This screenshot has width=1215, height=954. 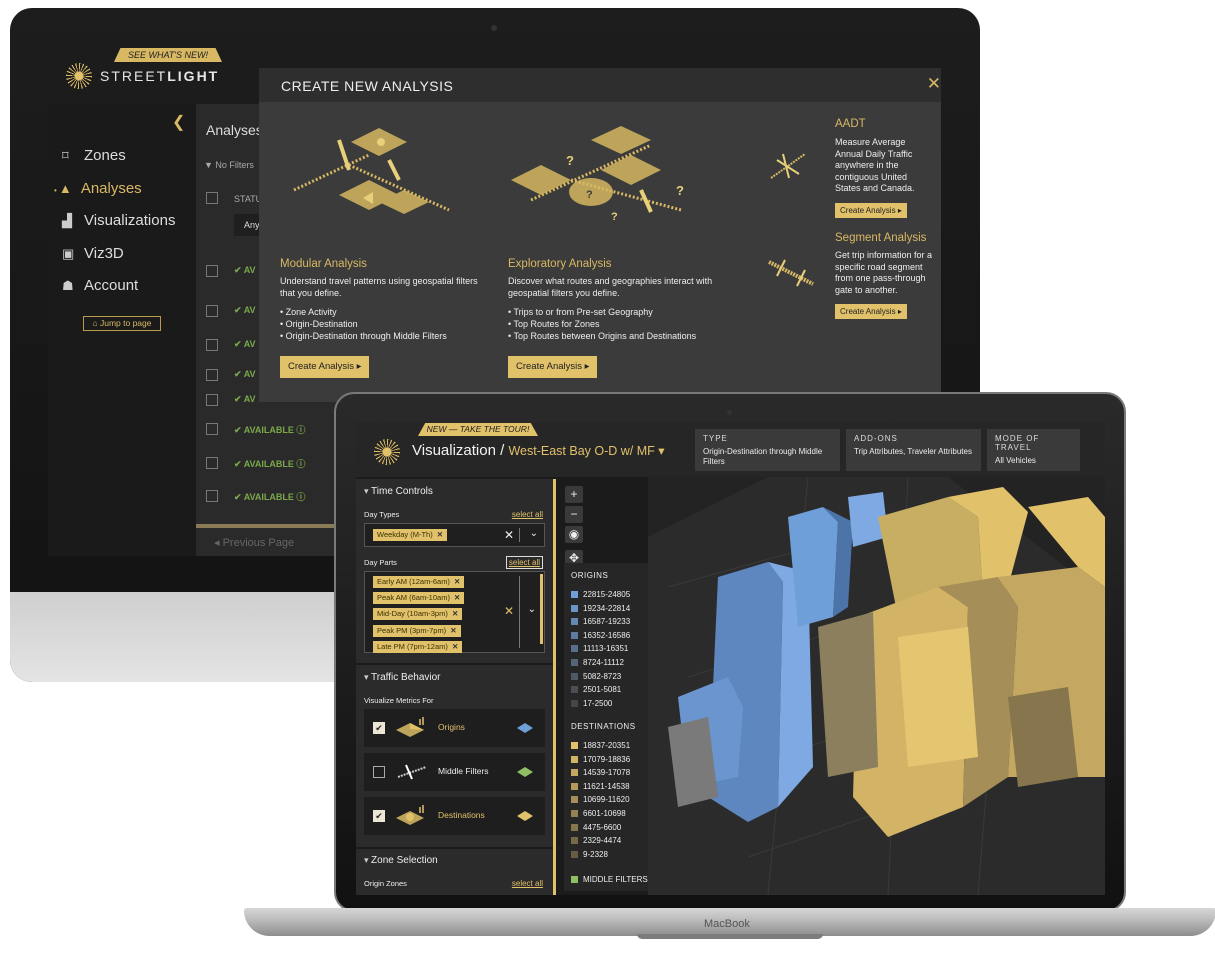 I want to click on metric-origins: ✔ Origins, so click(x=454, y=728).